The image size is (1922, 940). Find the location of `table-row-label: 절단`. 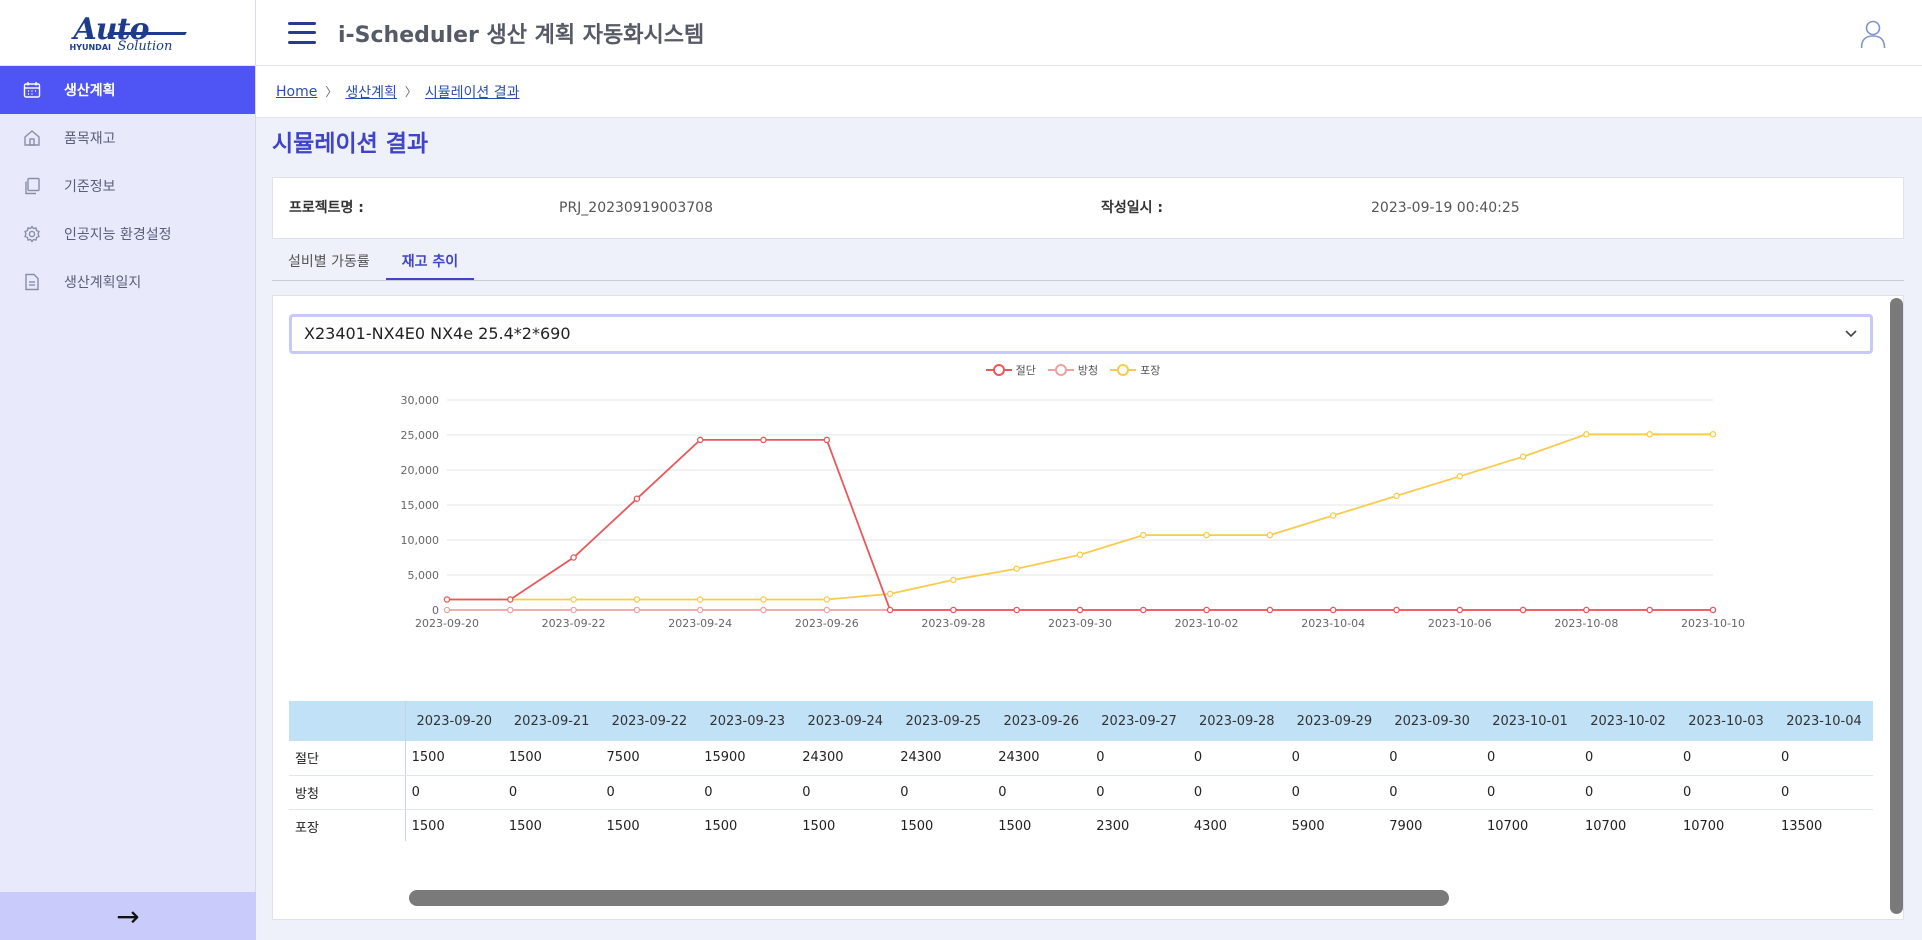

table-row-label: 절단 is located at coordinates (347, 758).